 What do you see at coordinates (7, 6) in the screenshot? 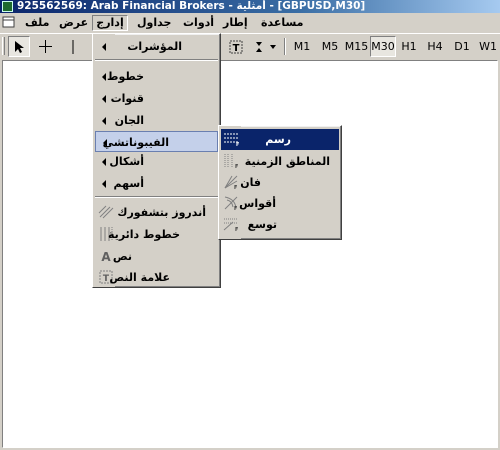
I see `app-icon` at bounding box center [7, 6].